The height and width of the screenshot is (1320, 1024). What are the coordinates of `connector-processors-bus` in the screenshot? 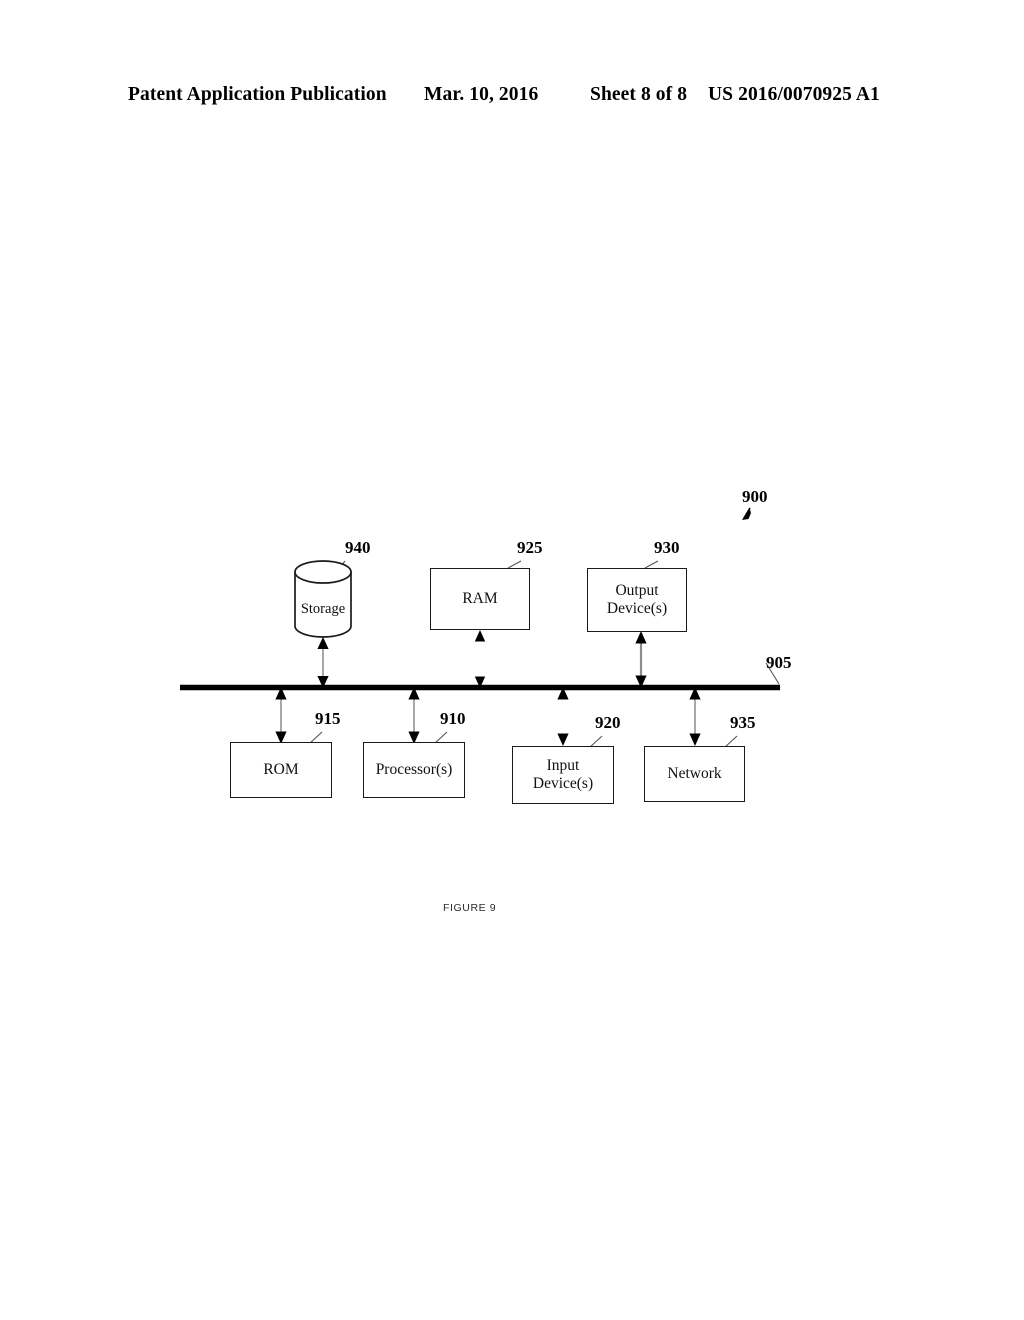 It's located at (414, 715).